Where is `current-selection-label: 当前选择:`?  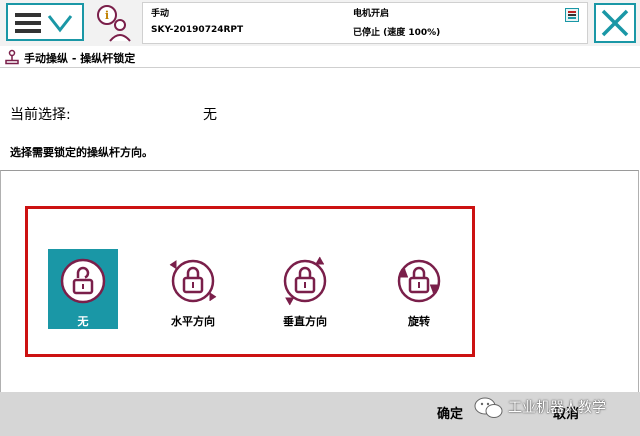 current-selection-label: 当前选择: is located at coordinates (40, 115).